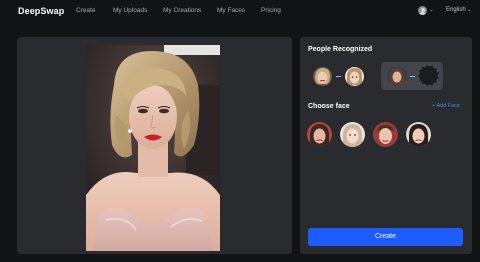  What do you see at coordinates (469, 10) in the screenshot?
I see `language-chevron-down-icon: ⌄` at bounding box center [469, 10].